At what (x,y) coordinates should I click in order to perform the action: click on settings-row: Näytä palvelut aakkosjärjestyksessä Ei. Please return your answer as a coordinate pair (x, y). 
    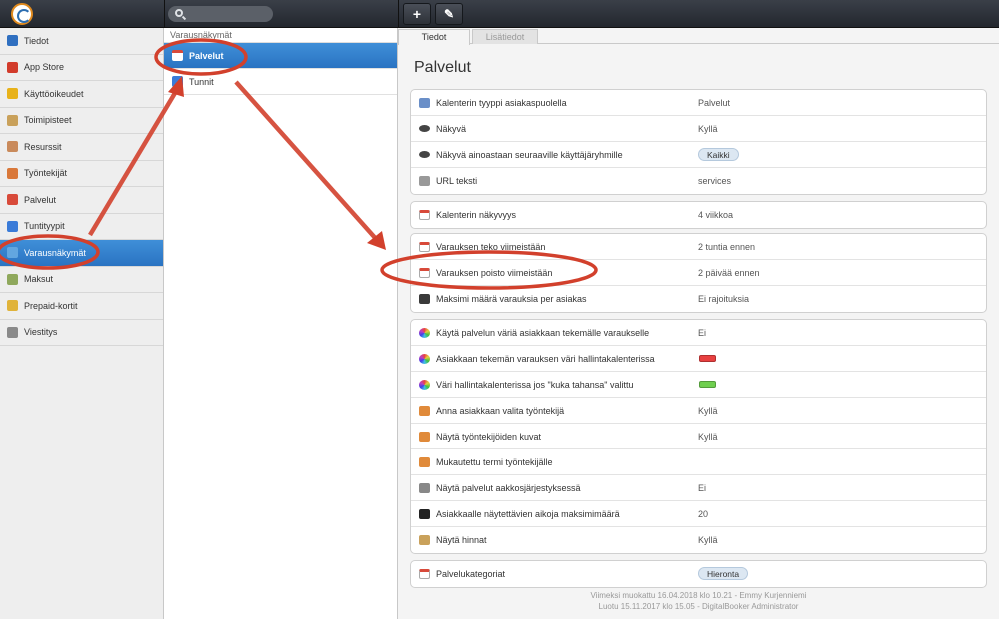
    Looking at the image, I should click on (698, 488).